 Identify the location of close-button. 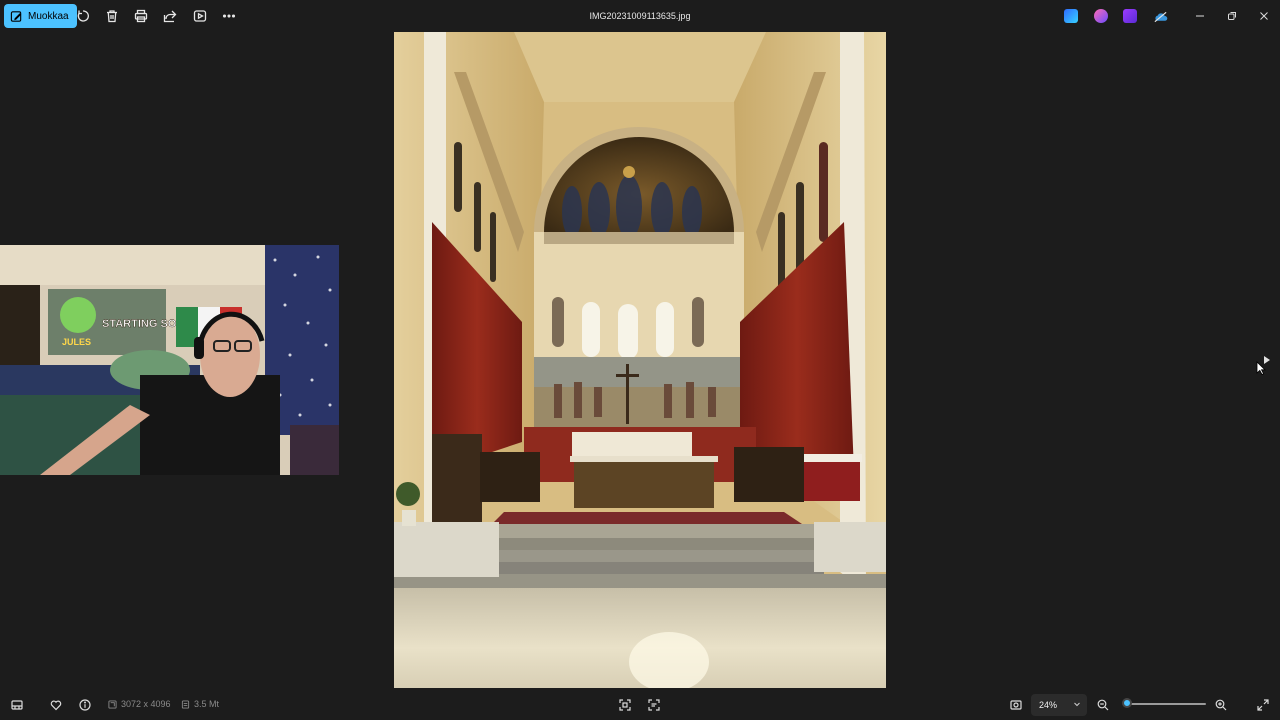
(1264, 16).